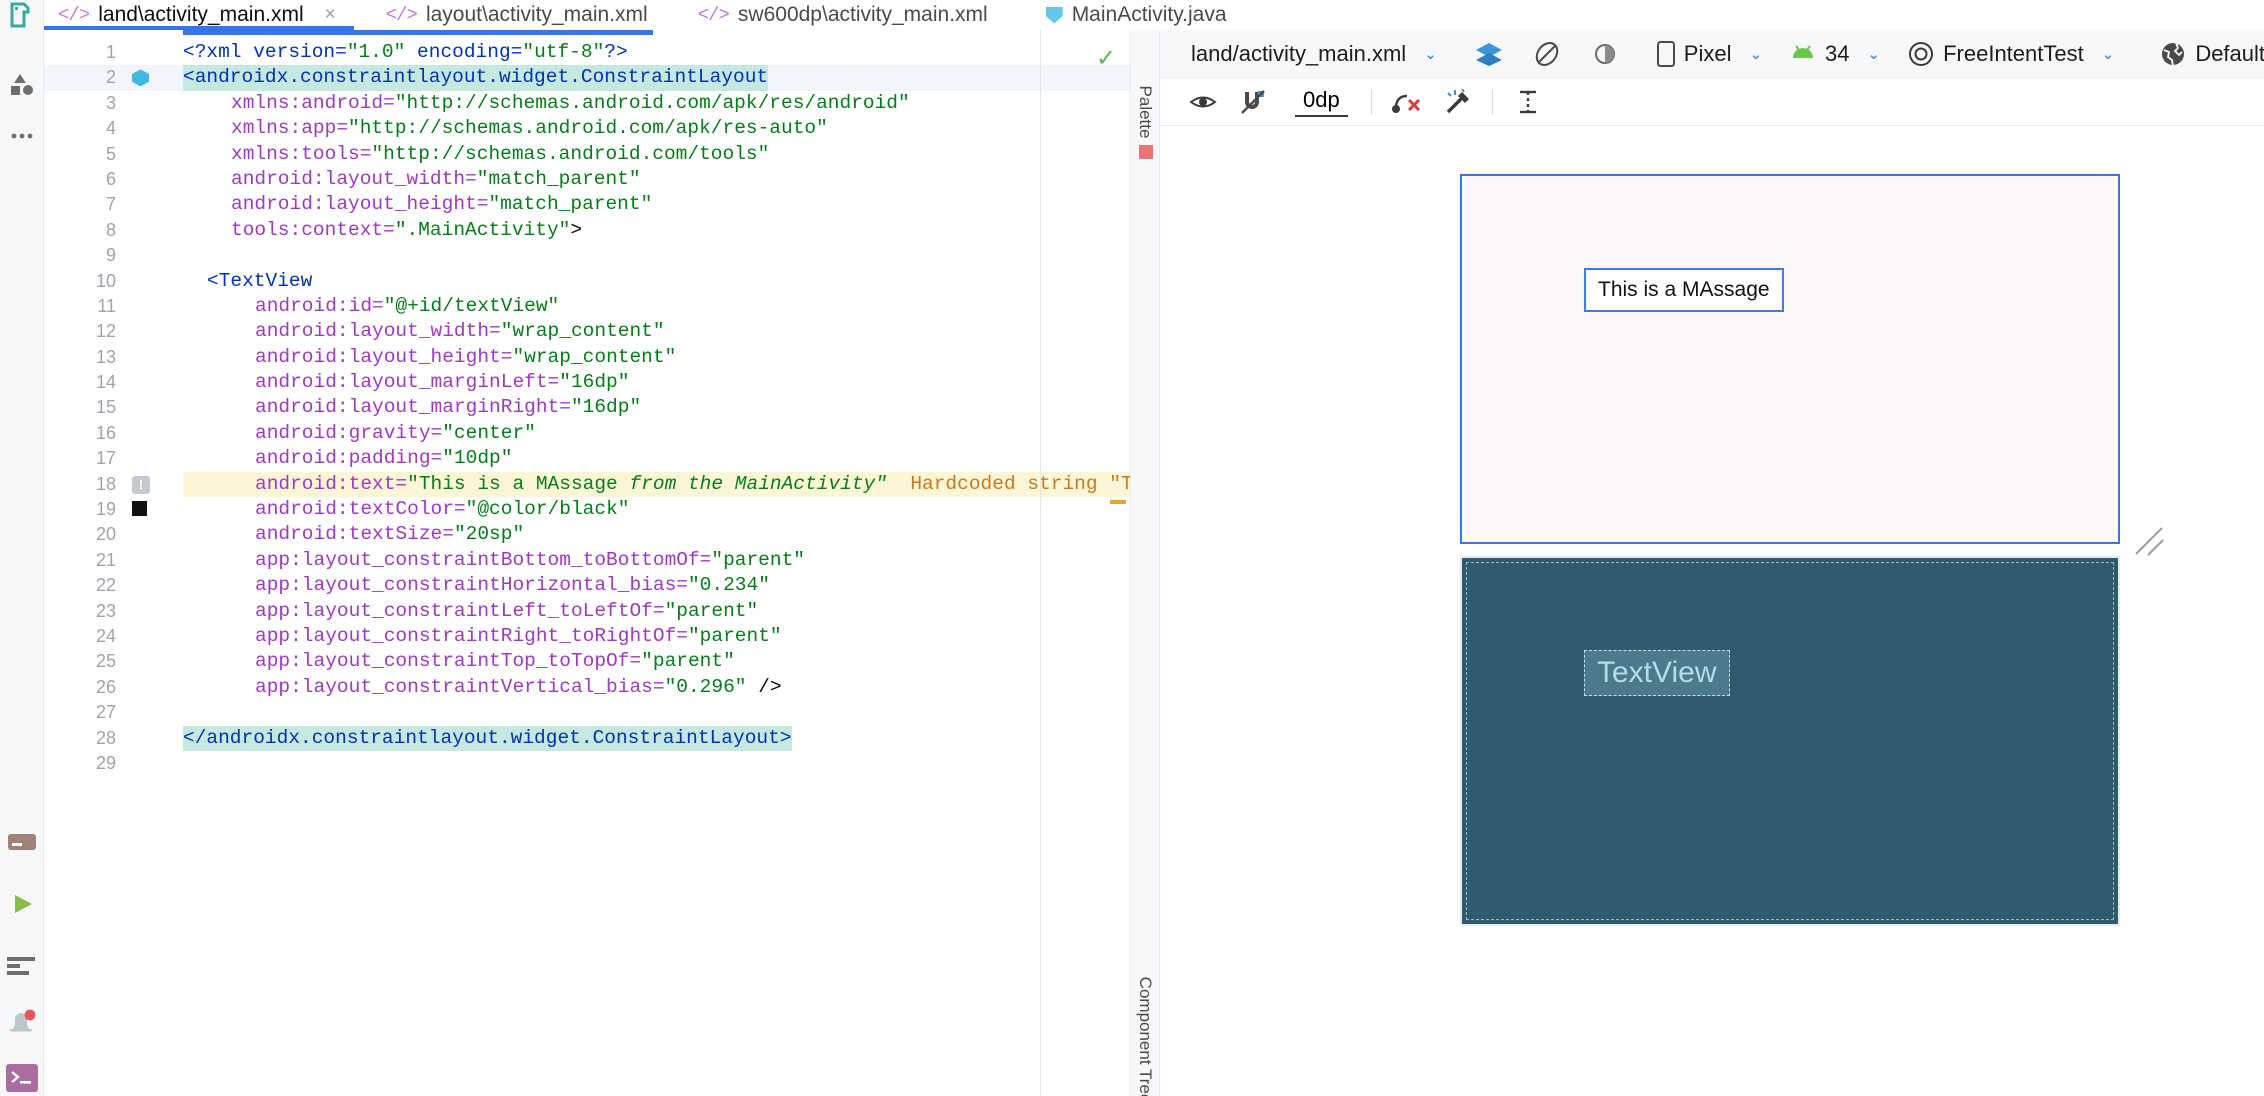 This screenshot has height=1096, width=2264. Describe the element at coordinates (587, 179) in the screenshot. I see `code-line: 6 android:layout_width="match_parent"` at that location.